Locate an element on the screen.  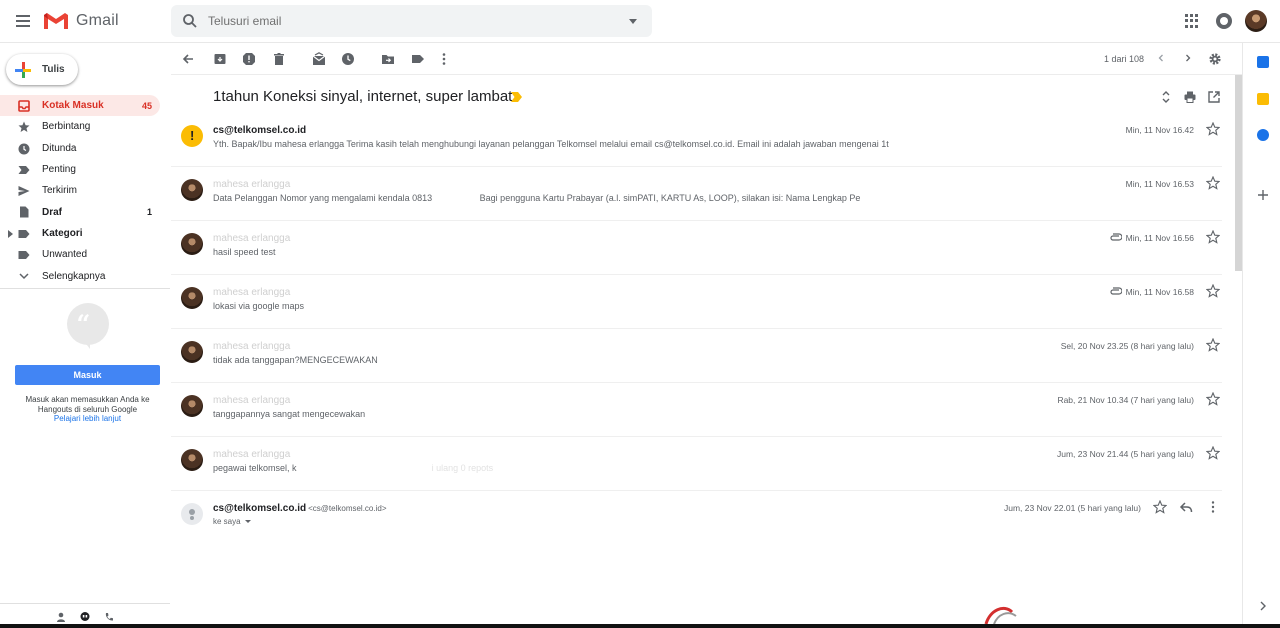
message-snippet: lokasi via google maps is located at coordinates (259, 306).